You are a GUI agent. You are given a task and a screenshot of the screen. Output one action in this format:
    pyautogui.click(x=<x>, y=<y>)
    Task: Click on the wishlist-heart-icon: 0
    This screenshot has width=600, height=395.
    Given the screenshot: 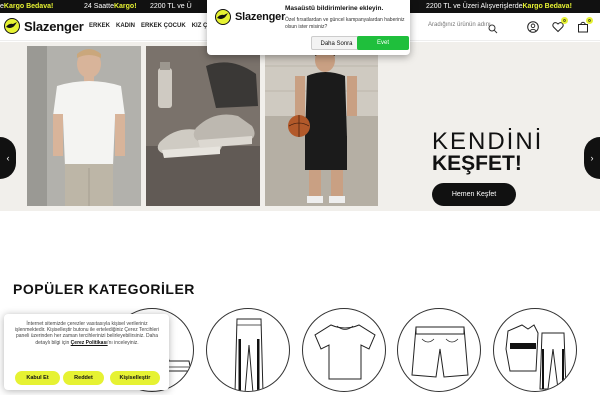 What is the action you would take?
    pyautogui.click(x=560, y=27)
    